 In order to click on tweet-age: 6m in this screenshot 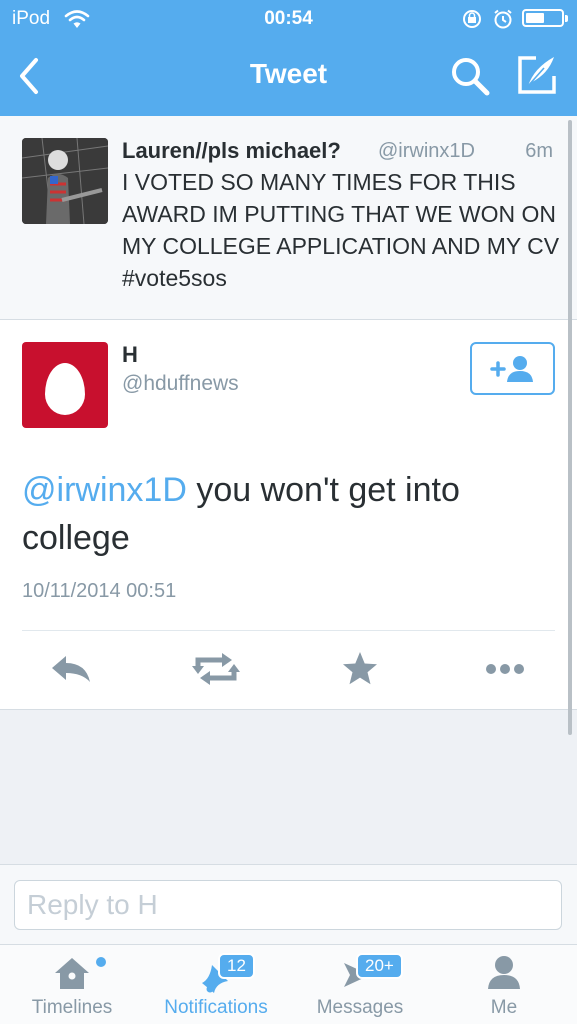, I will do `click(539, 151)`.